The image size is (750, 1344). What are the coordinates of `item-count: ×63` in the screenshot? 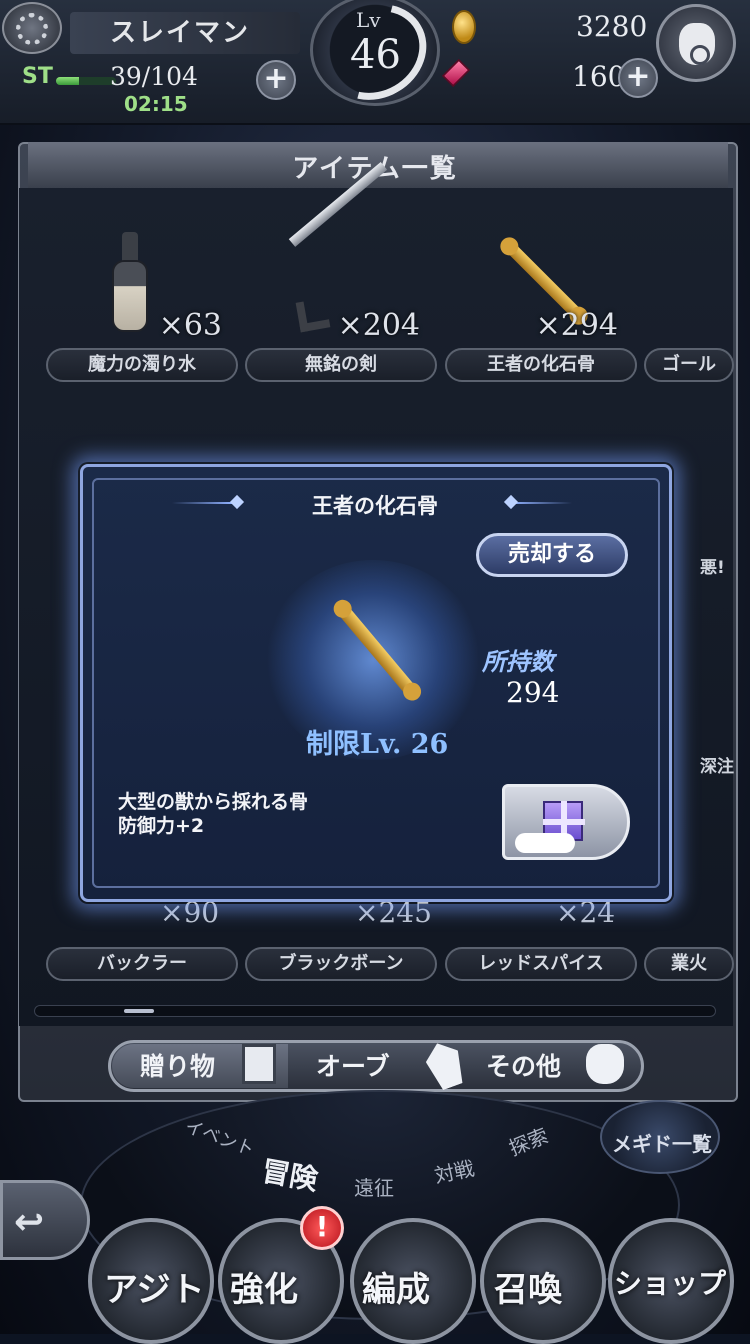 It's located at (190, 325).